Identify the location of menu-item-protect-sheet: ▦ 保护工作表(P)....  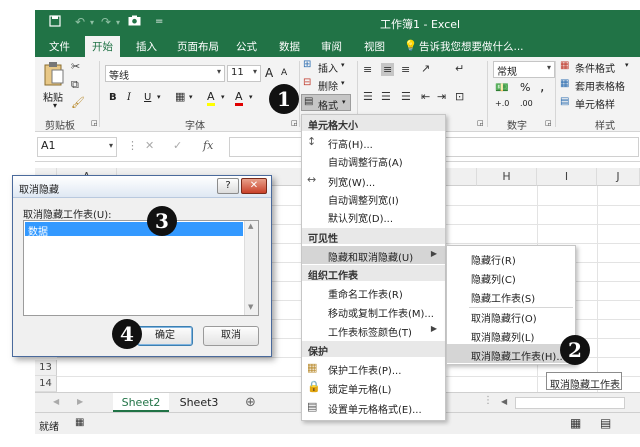
(373, 368).